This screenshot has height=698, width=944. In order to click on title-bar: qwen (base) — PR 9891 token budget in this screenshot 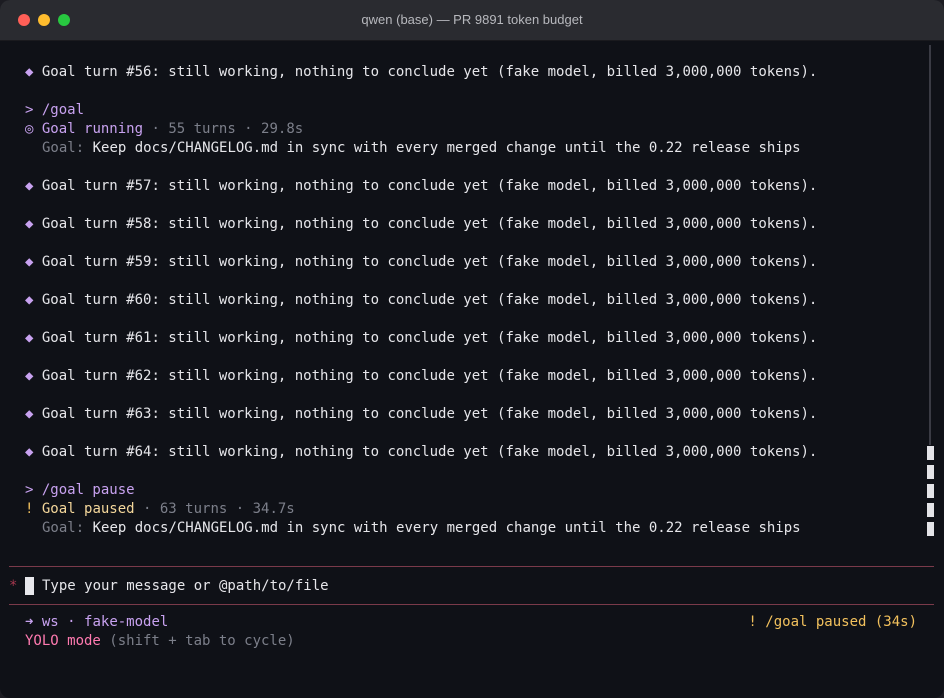, I will do `click(472, 20)`.